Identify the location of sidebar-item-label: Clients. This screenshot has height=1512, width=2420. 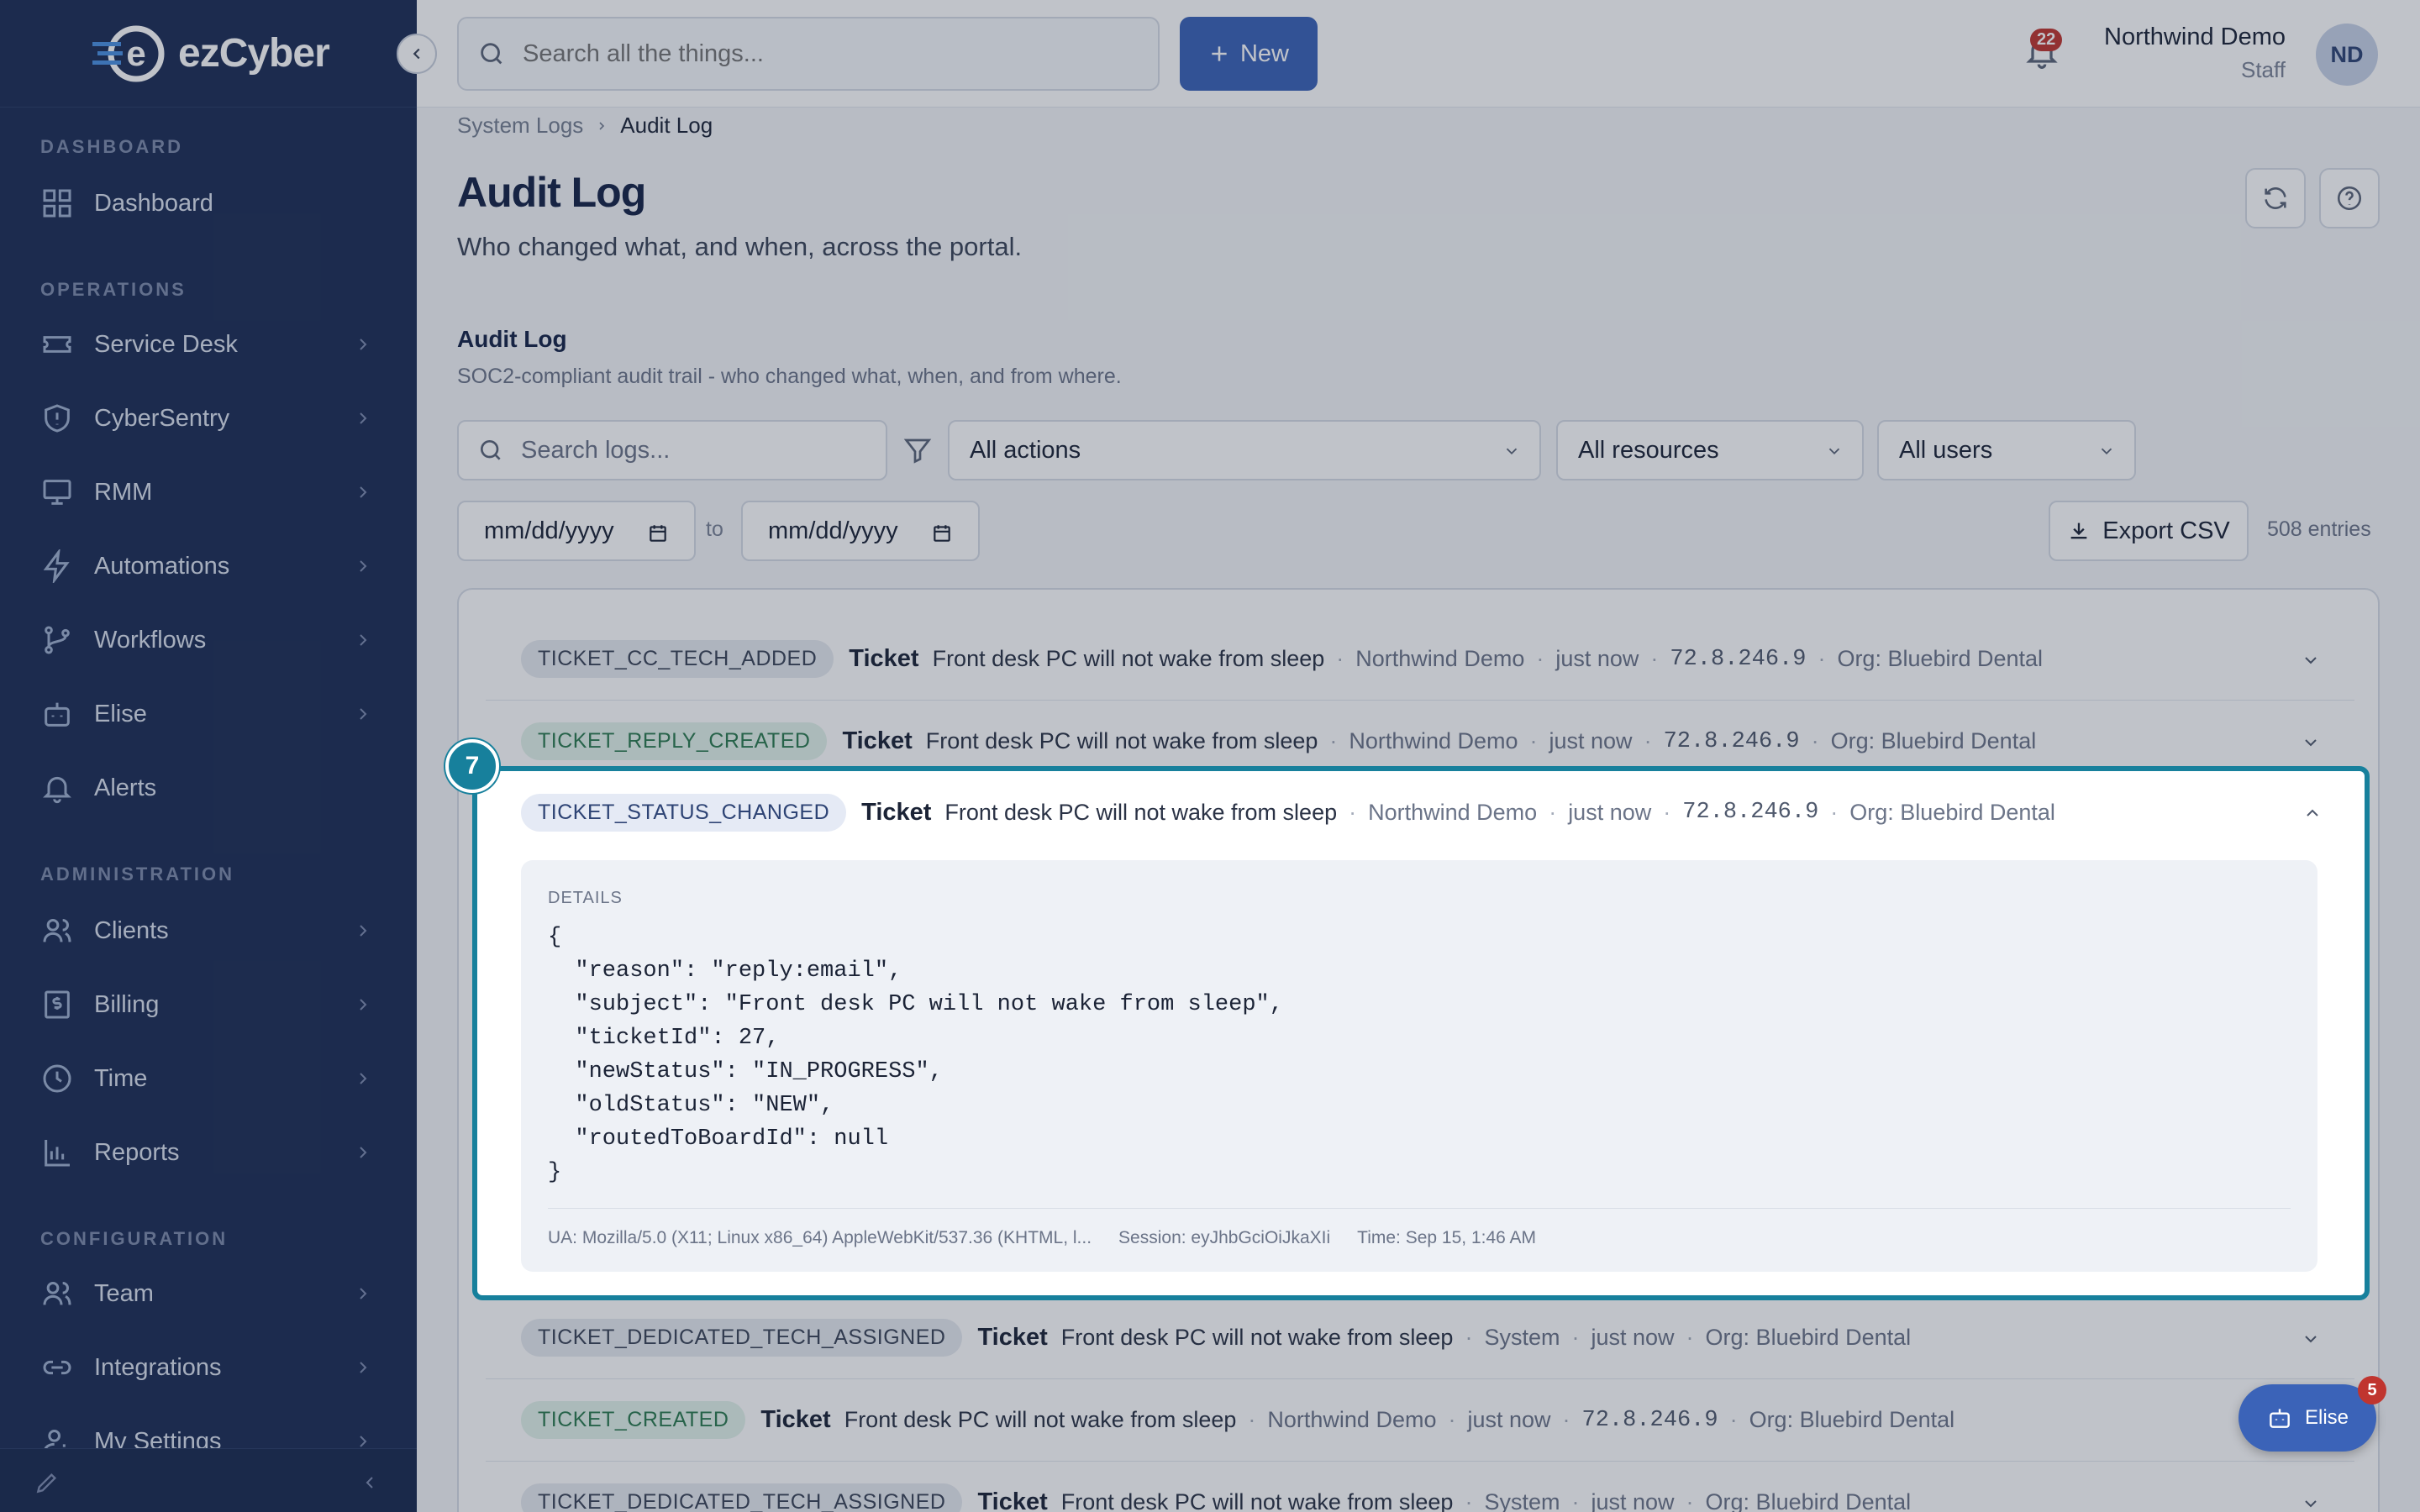
(131, 930).